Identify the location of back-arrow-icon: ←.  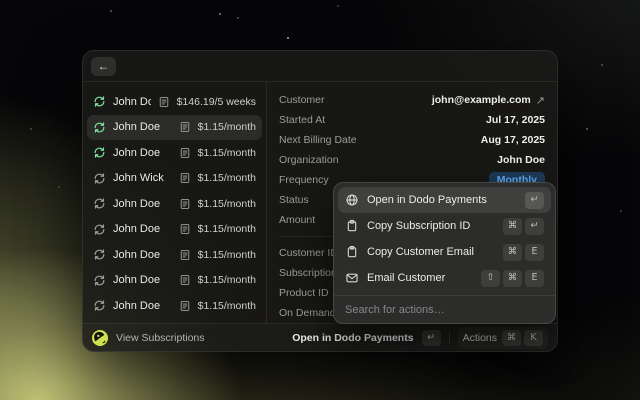
(103, 66).